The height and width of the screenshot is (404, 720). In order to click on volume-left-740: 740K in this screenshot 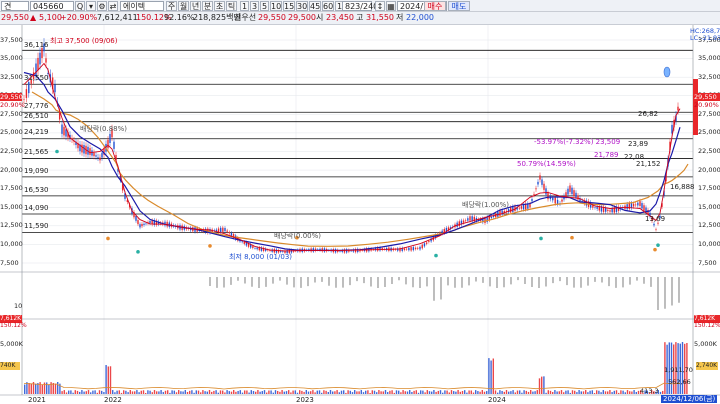, I will do `click(10, 366)`.